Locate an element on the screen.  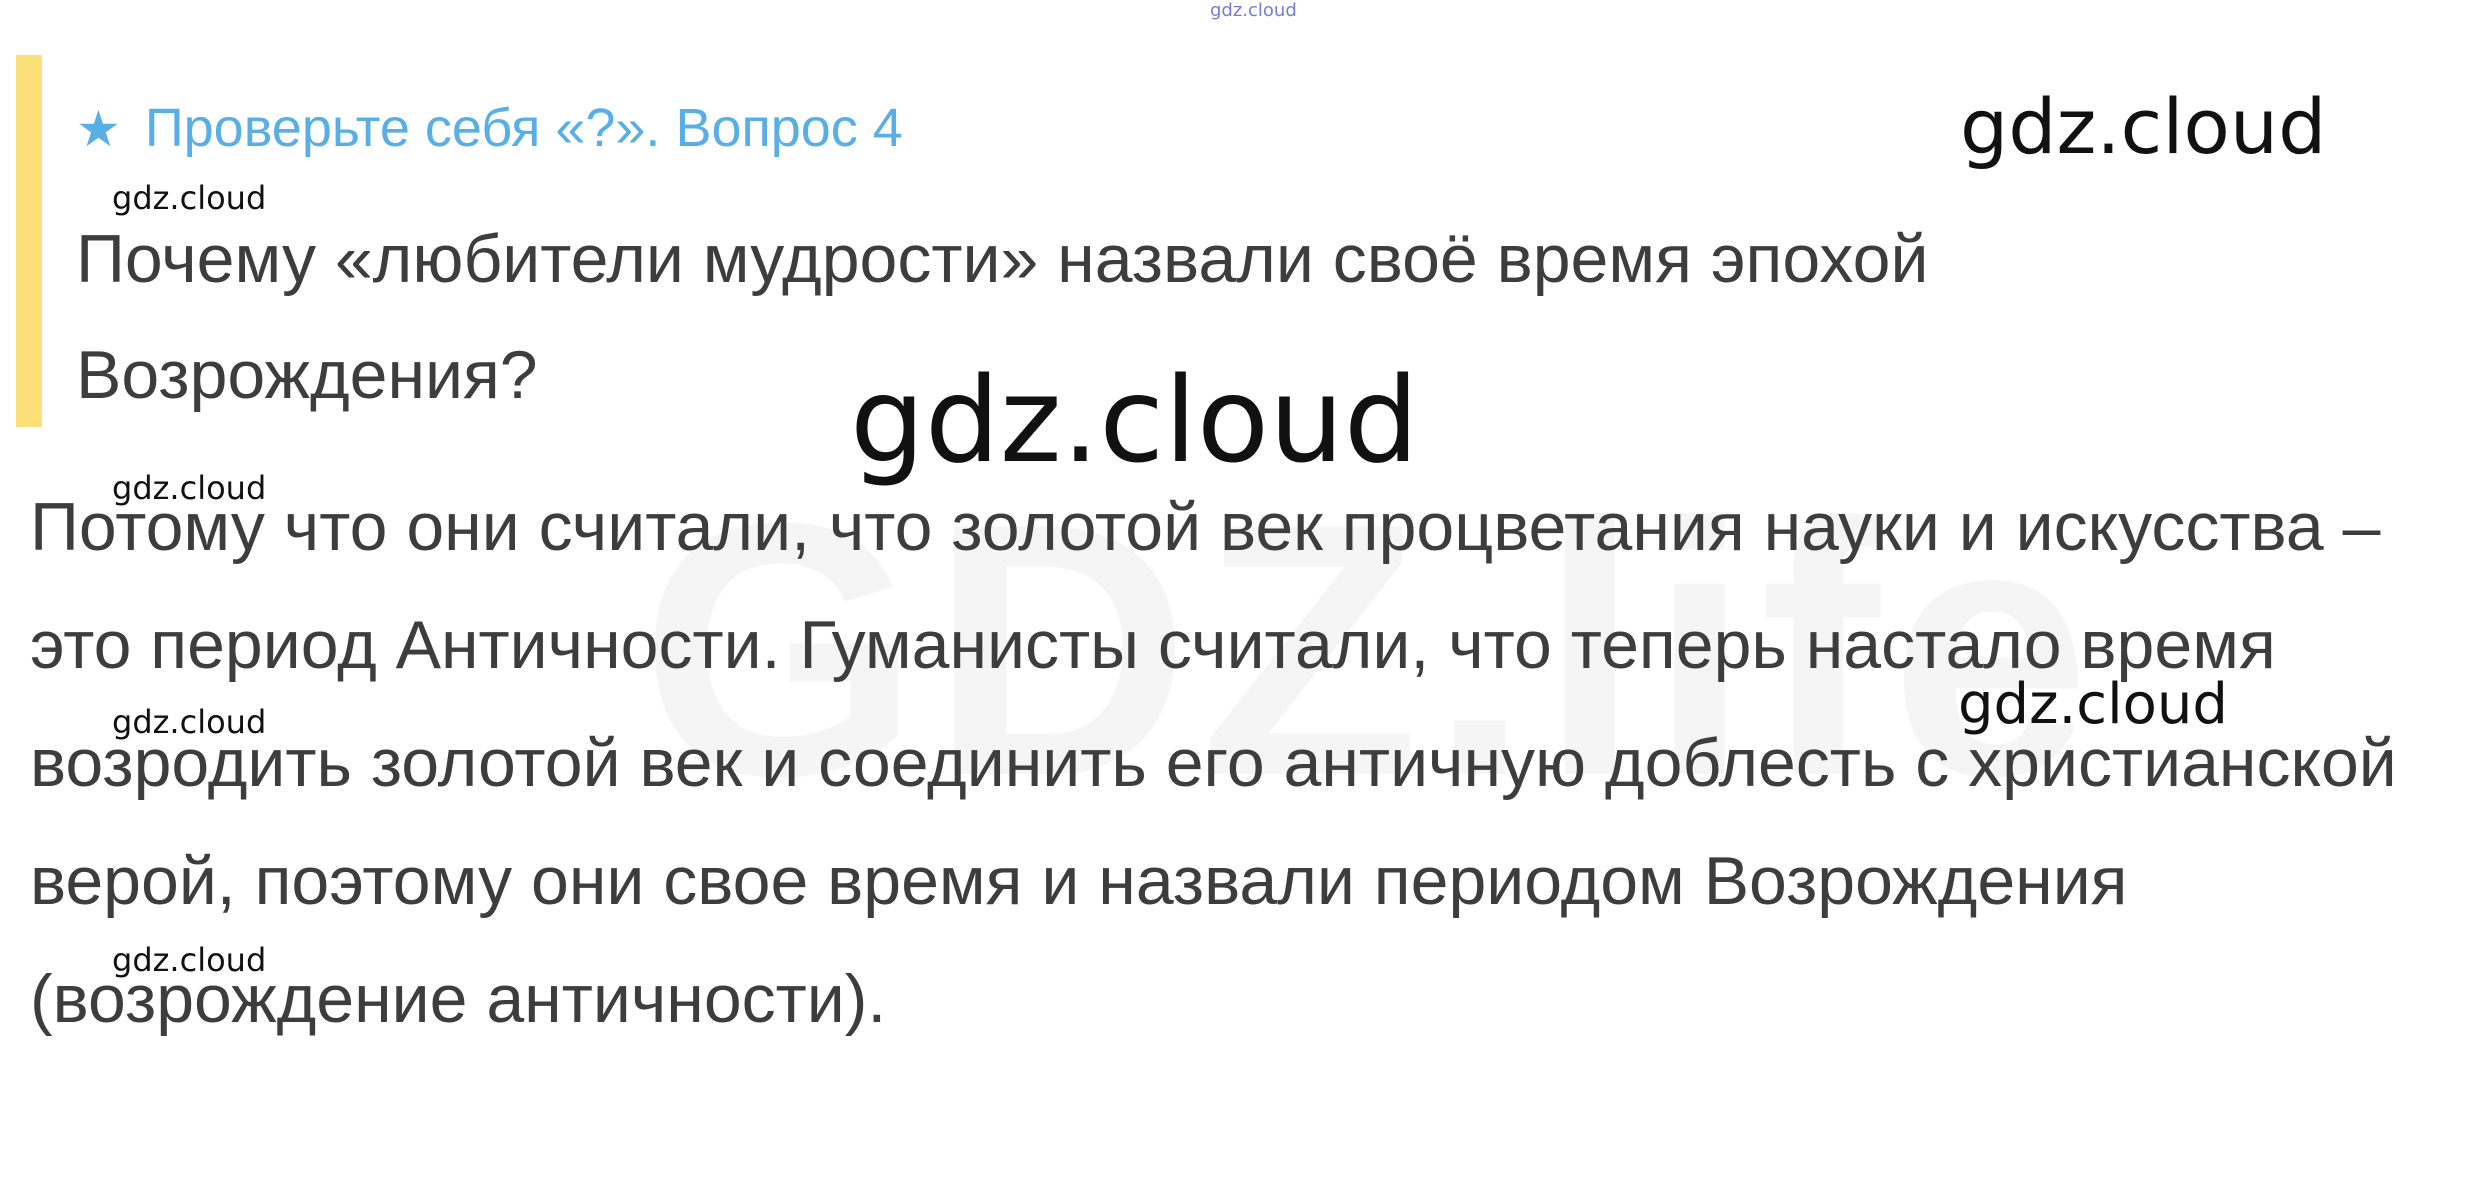
watermark-medium-right: gdz.cloud is located at coordinates (2093, 704).